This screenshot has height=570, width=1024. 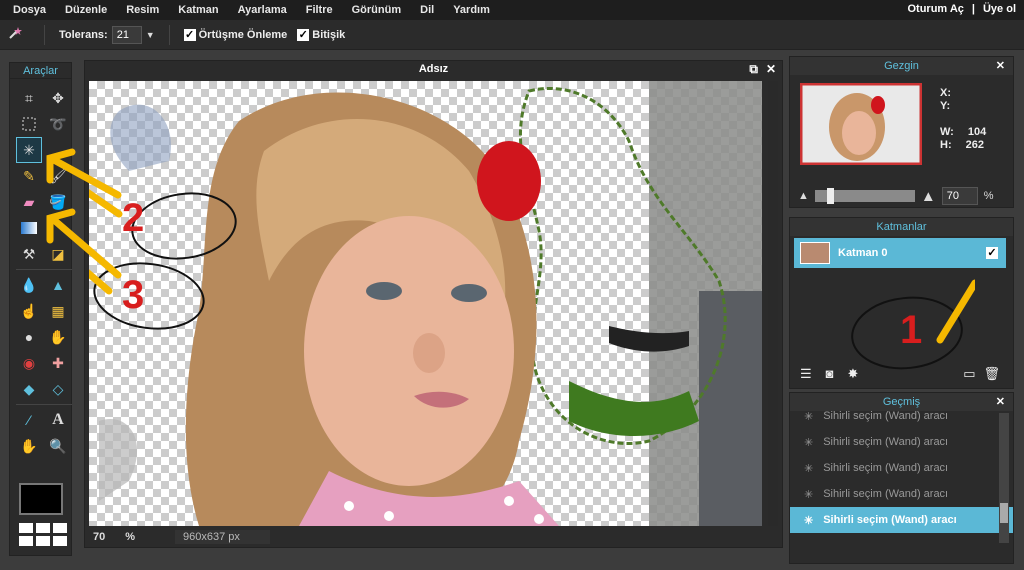 What do you see at coordinates (861, 124) in the screenshot?
I see `navigator-thumbnail` at bounding box center [861, 124].